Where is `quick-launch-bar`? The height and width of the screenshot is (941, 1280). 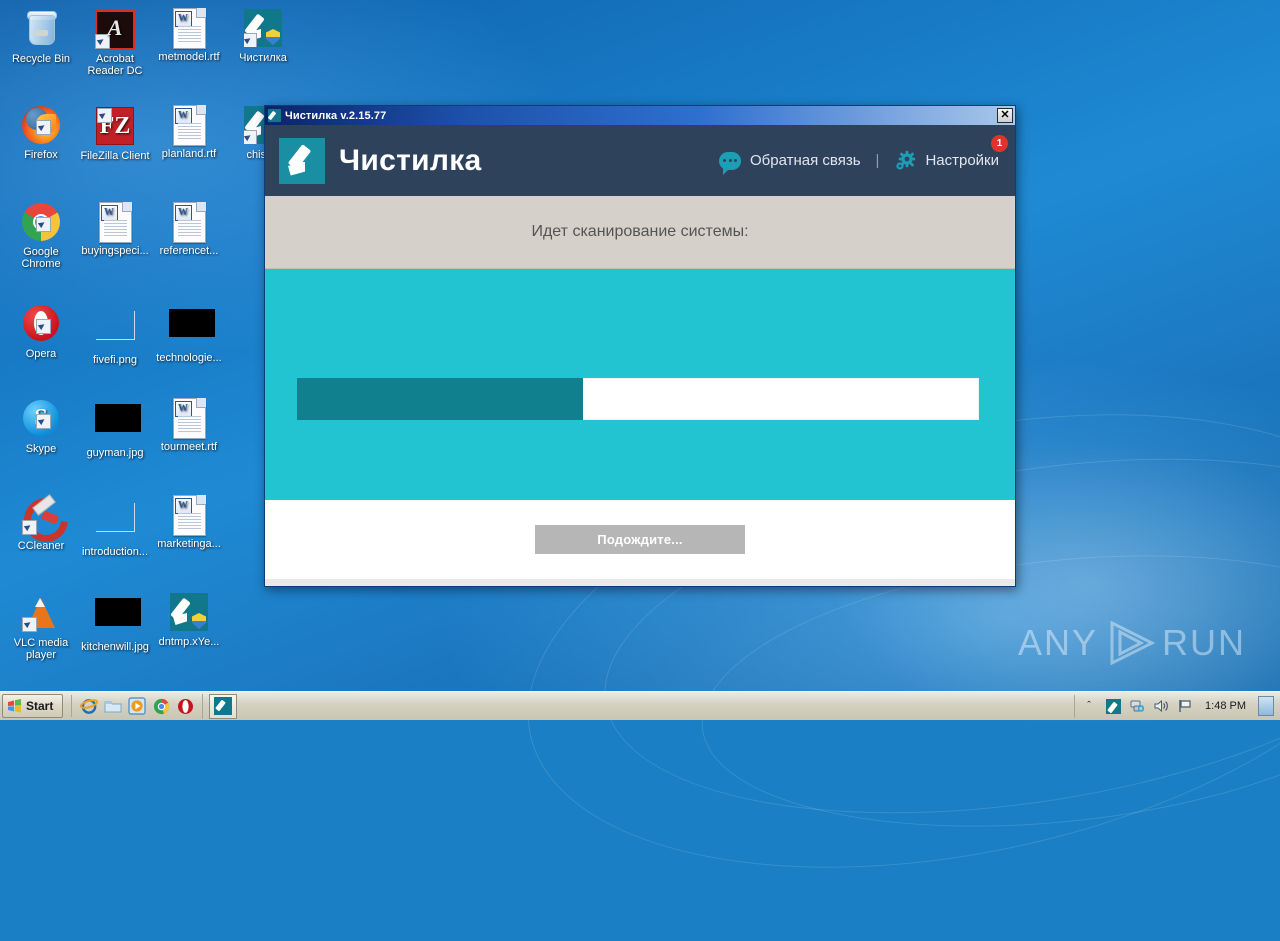 quick-launch-bar is located at coordinates (133, 706).